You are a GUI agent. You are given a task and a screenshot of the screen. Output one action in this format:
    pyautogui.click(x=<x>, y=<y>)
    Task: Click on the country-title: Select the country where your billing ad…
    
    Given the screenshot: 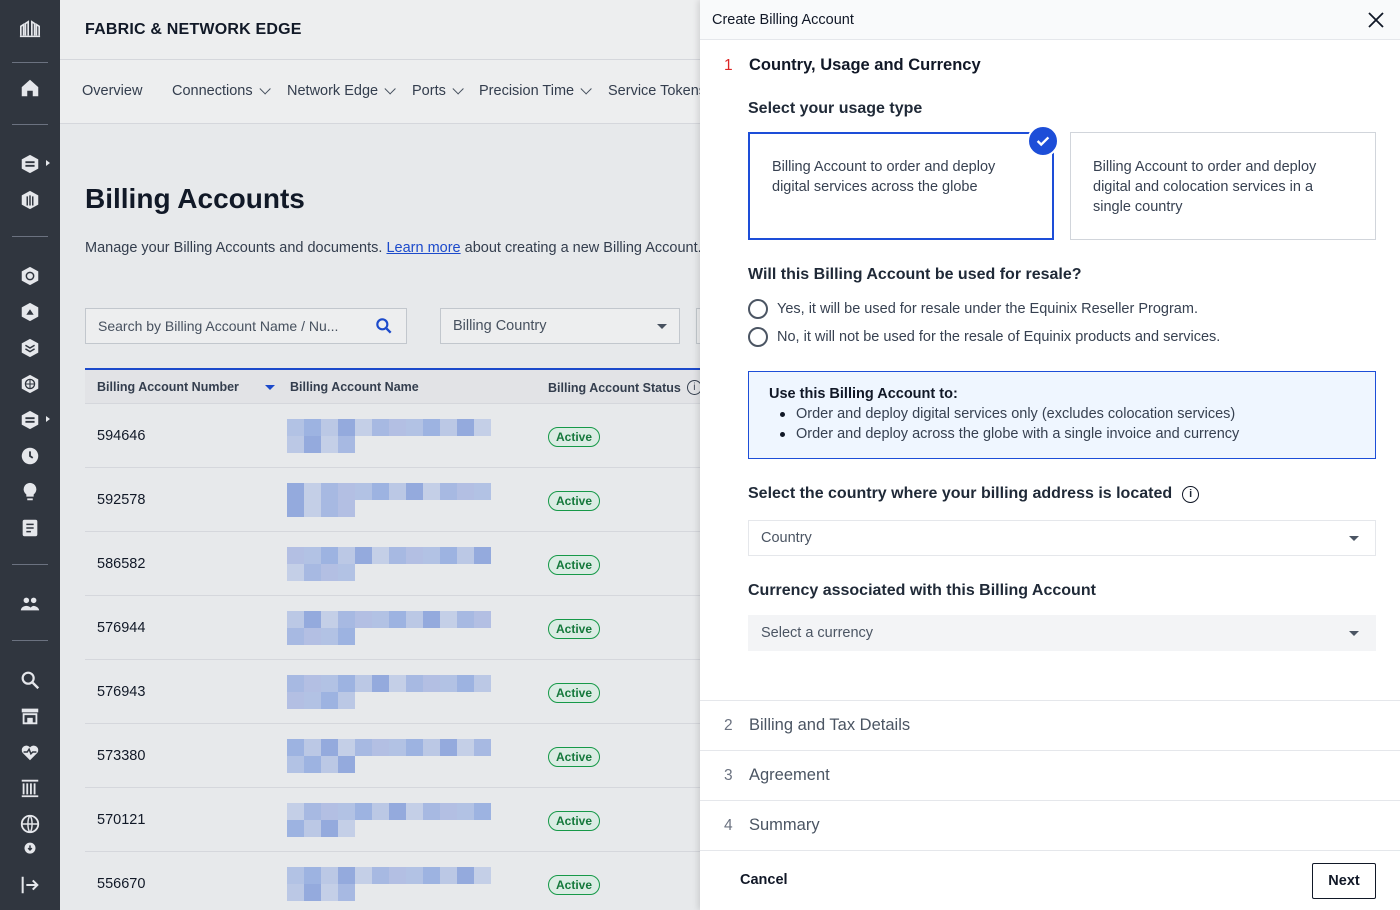 What is the action you would take?
    pyautogui.click(x=974, y=494)
    